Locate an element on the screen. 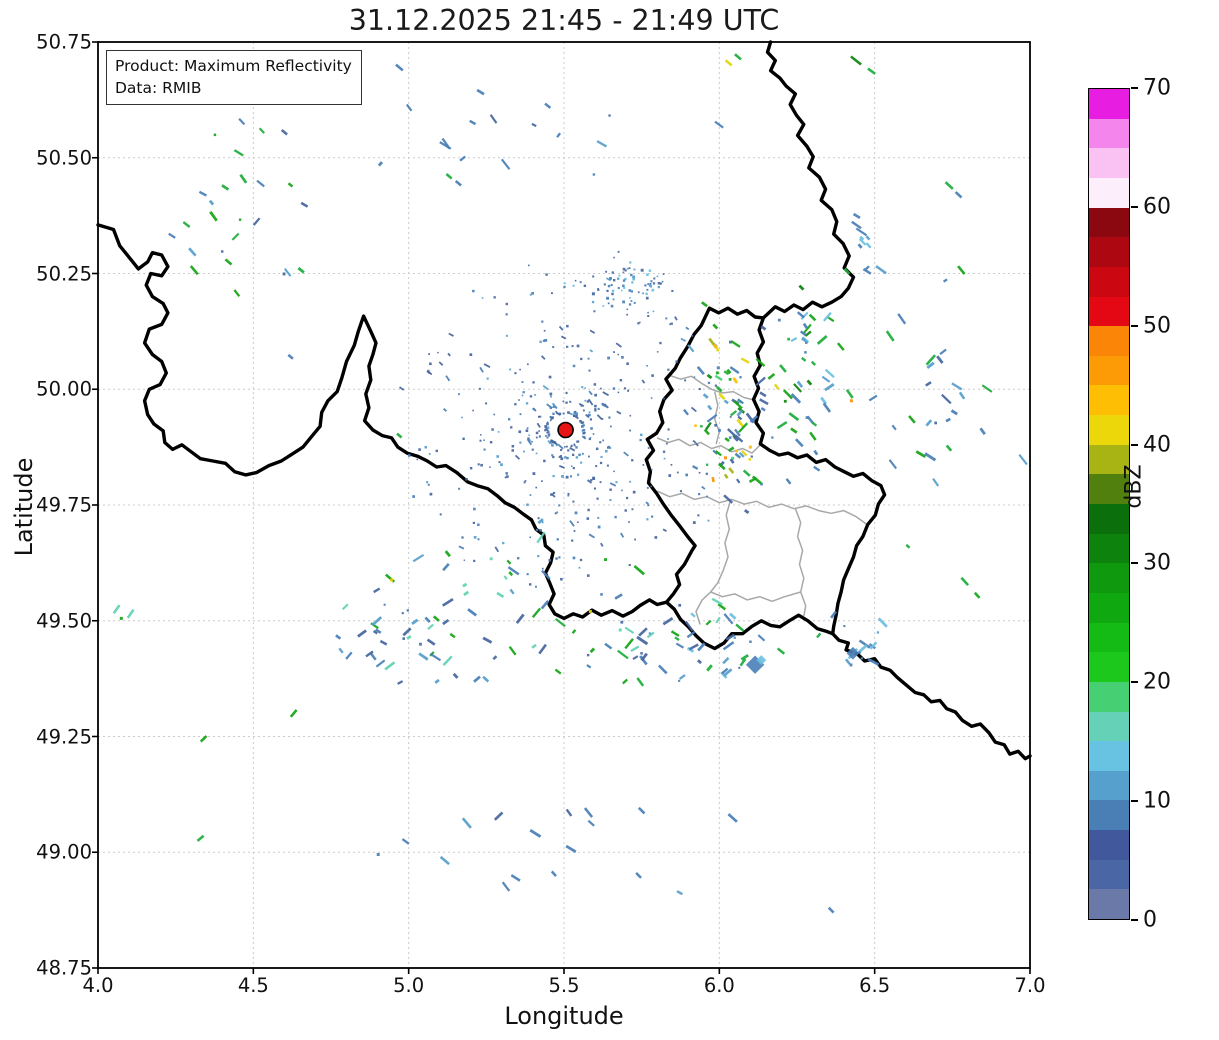  colorbar-tick-label: 40 is located at coordinates (1157, 445).